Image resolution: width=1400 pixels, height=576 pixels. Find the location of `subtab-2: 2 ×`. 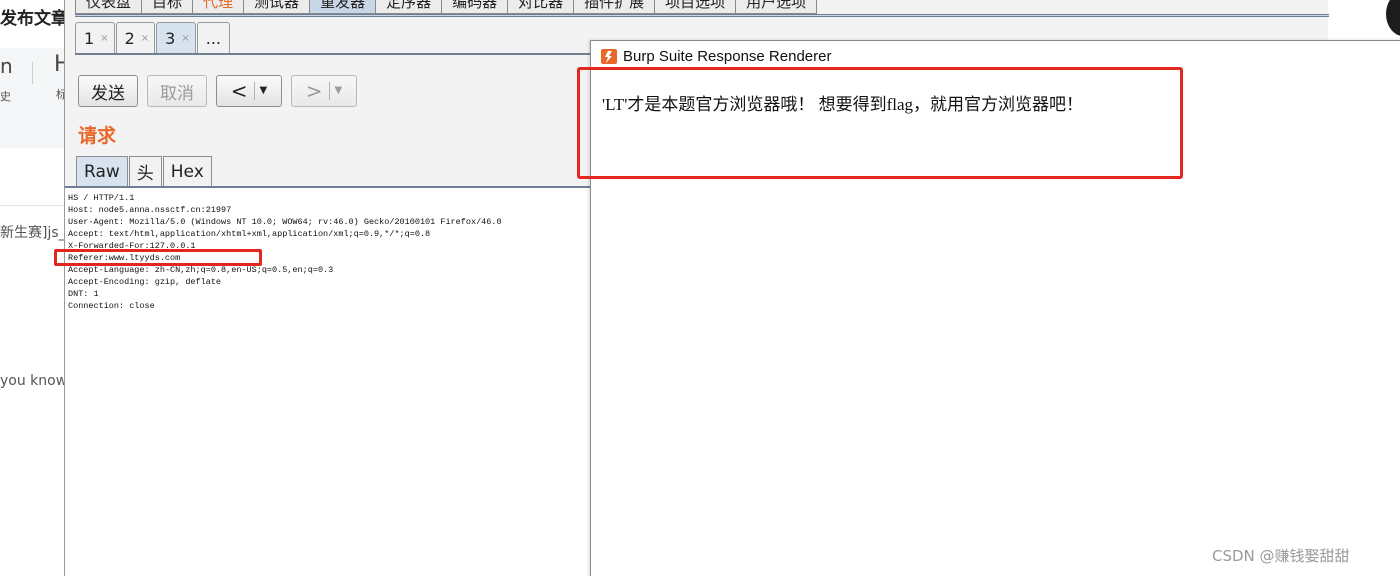

subtab-2: 2 × is located at coordinates (135, 37).